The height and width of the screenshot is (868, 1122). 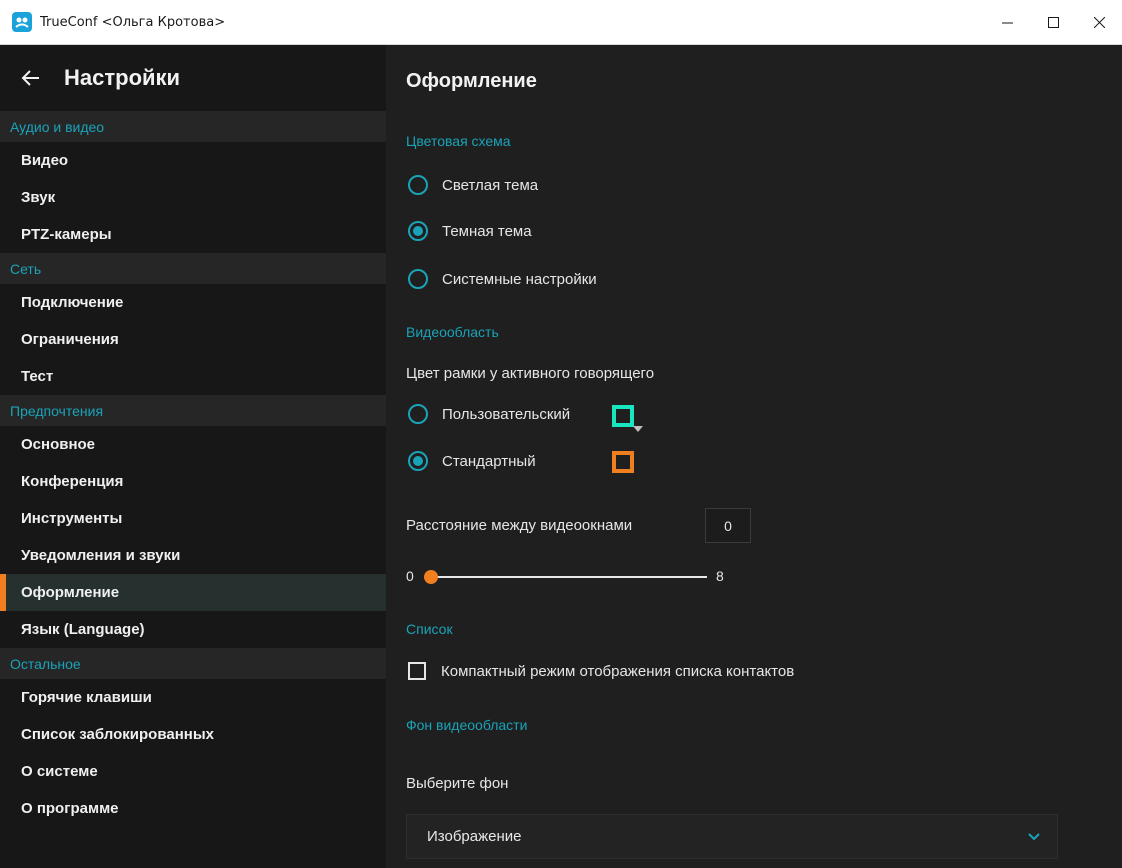 I want to click on page-title: Оформление, so click(x=471, y=81).